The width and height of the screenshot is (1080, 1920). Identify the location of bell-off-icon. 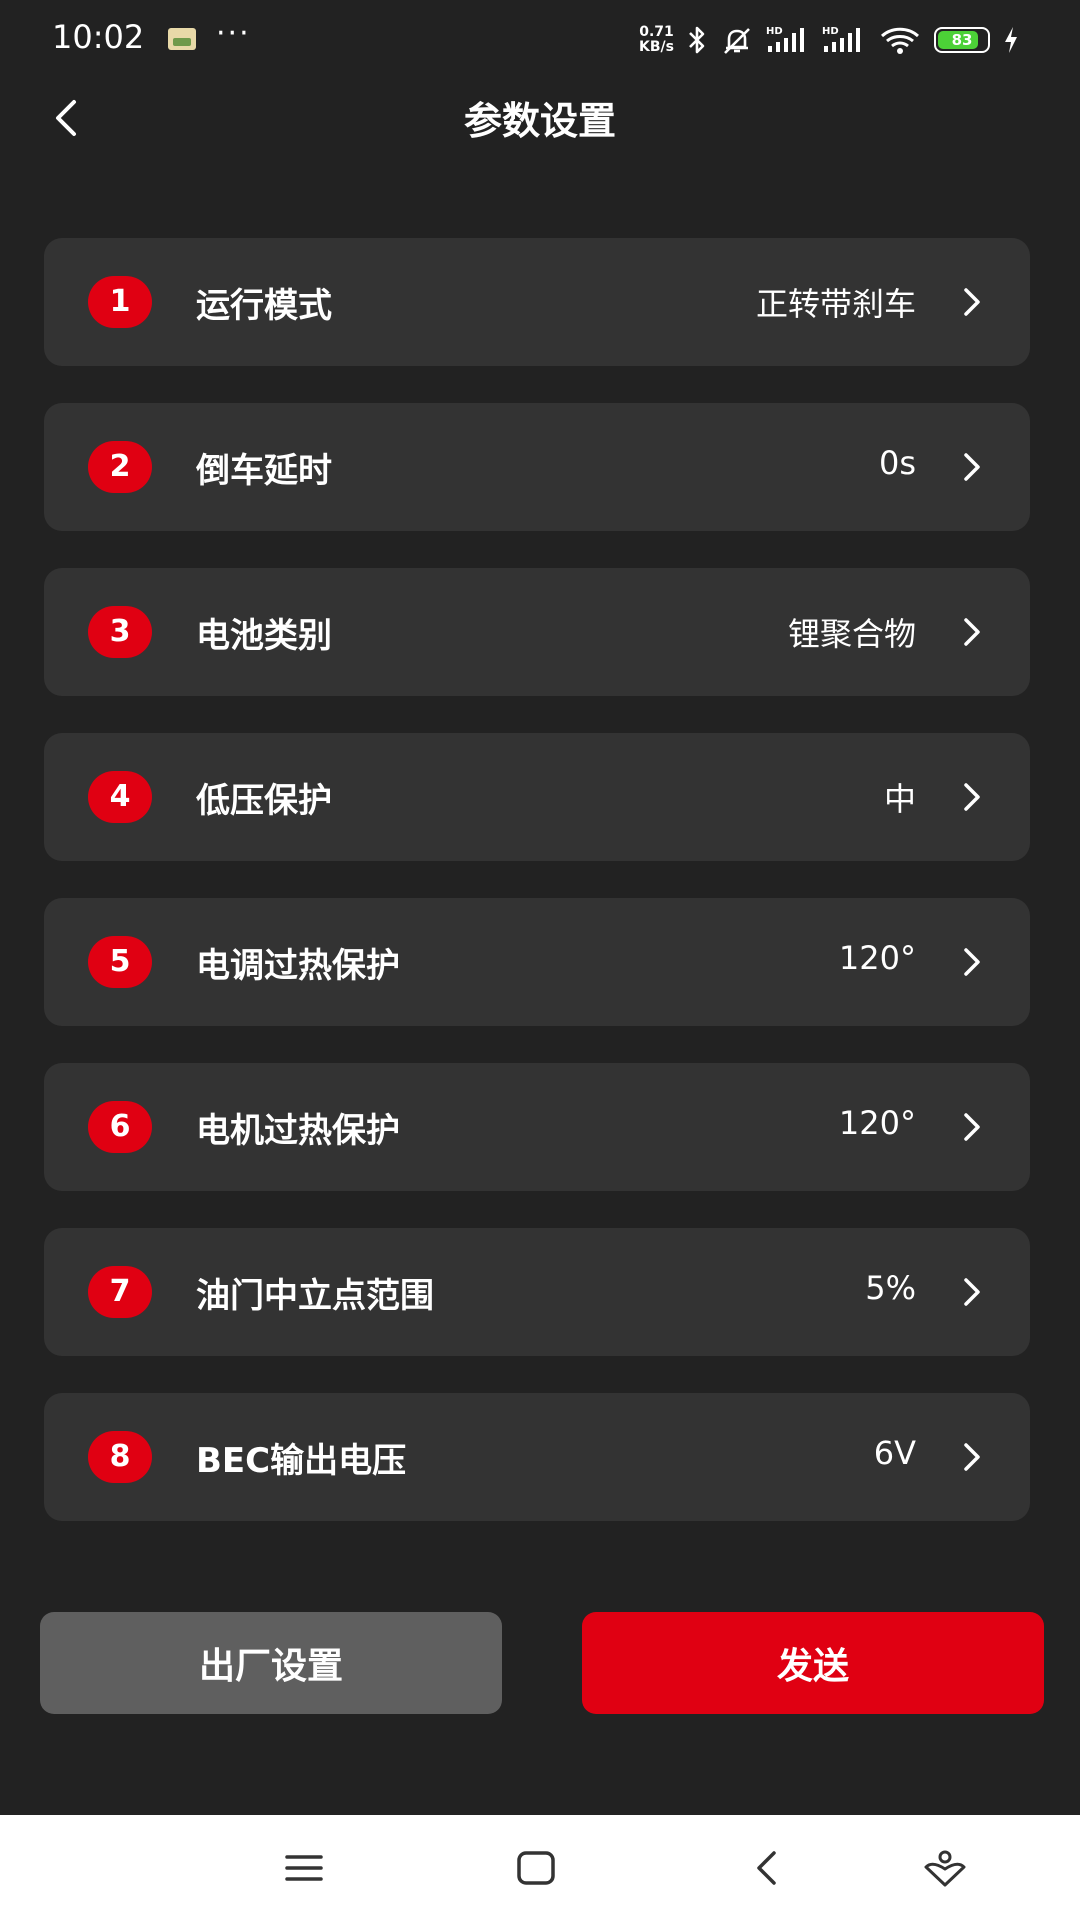
(737, 40).